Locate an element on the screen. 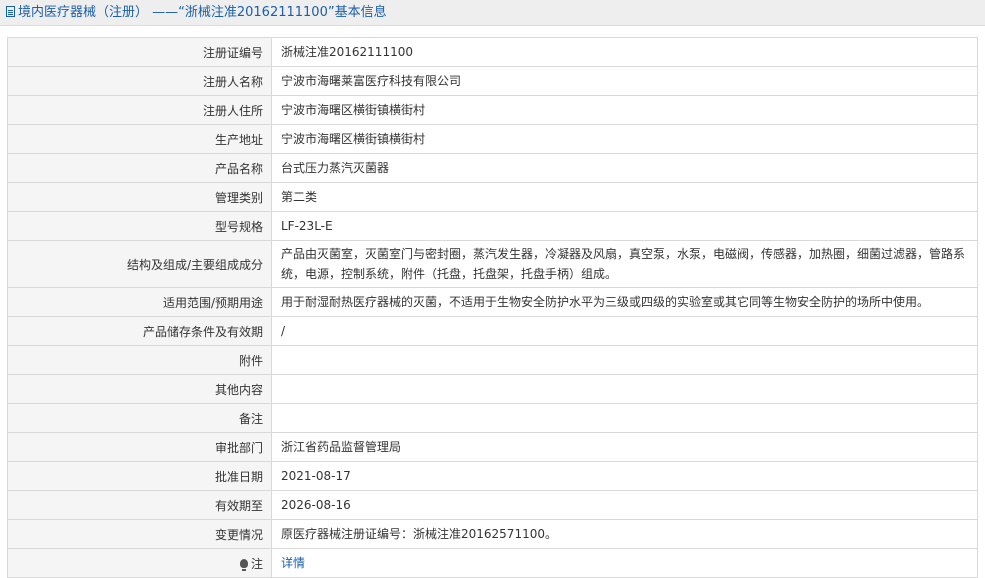 The width and height of the screenshot is (985, 578). table-row: 注册人名称 宁波市海曙莱富医疗科技有限公司 is located at coordinates (493, 81).